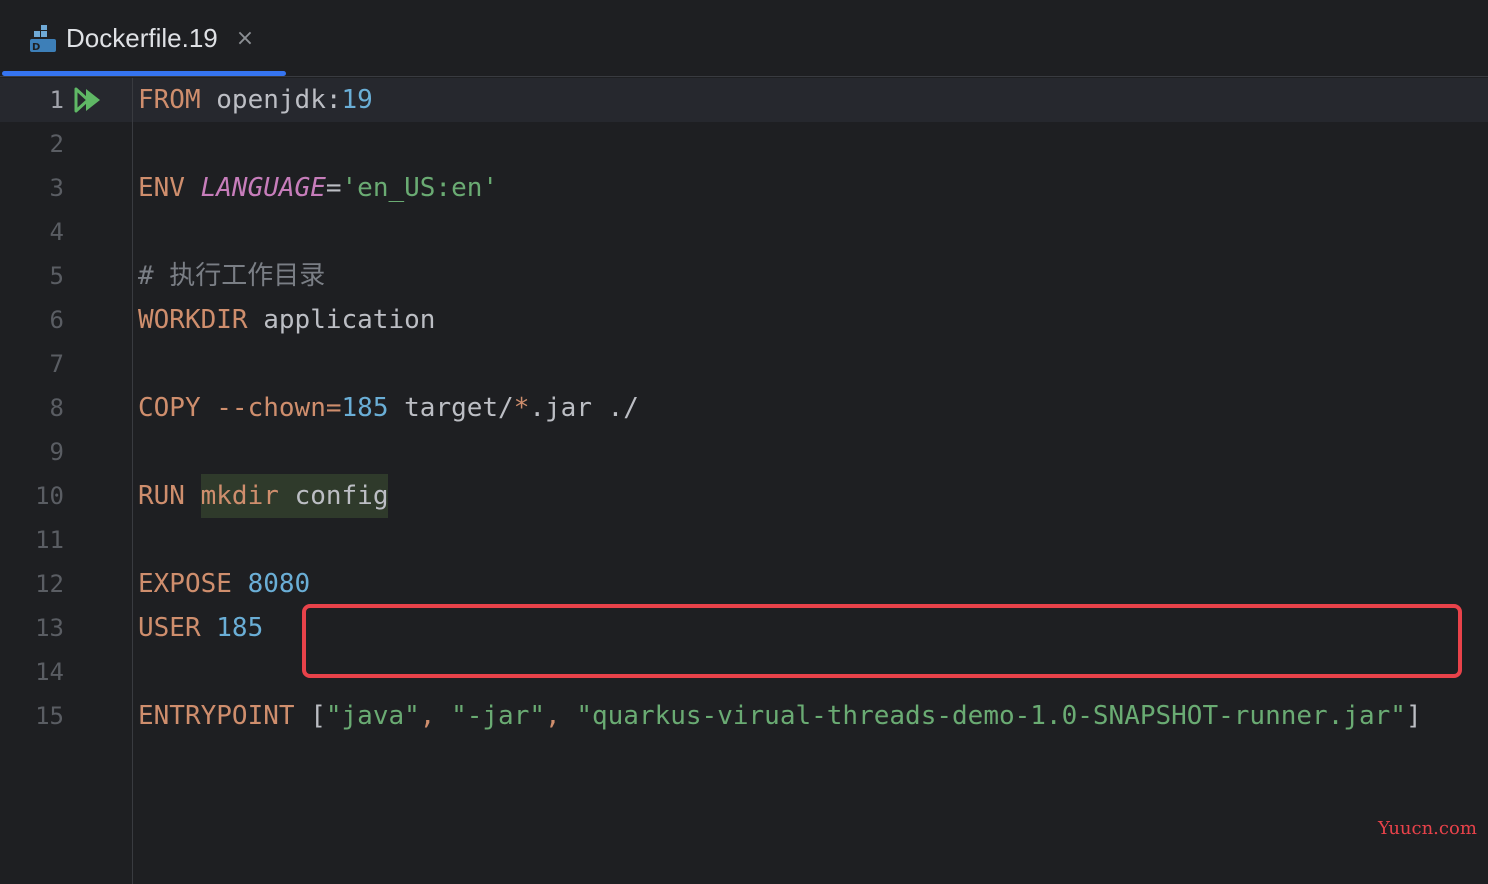 Image resolution: width=1488 pixels, height=884 pixels. Describe the element at coordinates (56, 188) in the screenshot. I see `line-number: 3` at that location.